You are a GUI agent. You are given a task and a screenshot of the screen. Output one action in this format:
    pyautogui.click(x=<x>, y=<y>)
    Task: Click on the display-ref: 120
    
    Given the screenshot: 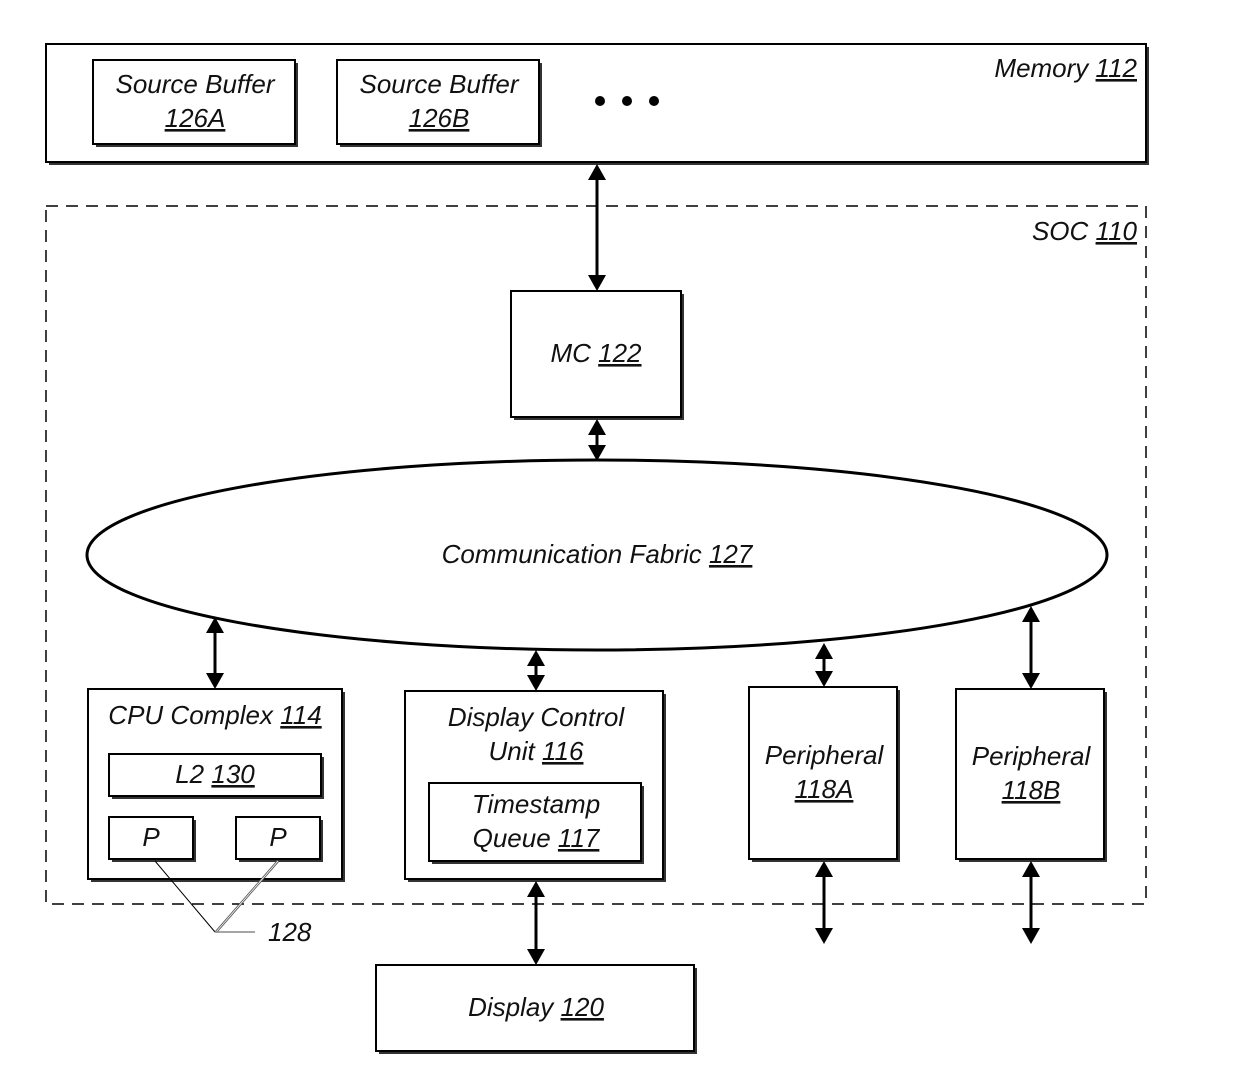 What is the action you would take?
    pyautogui.click(x=583, y=1007)
    